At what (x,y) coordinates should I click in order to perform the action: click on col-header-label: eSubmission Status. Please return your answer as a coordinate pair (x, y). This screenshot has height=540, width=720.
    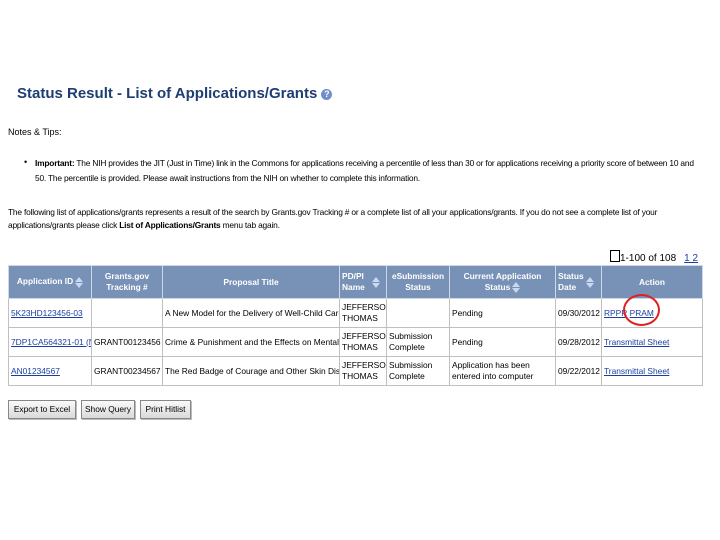
    Looking at the image, I should click on (418, 281).